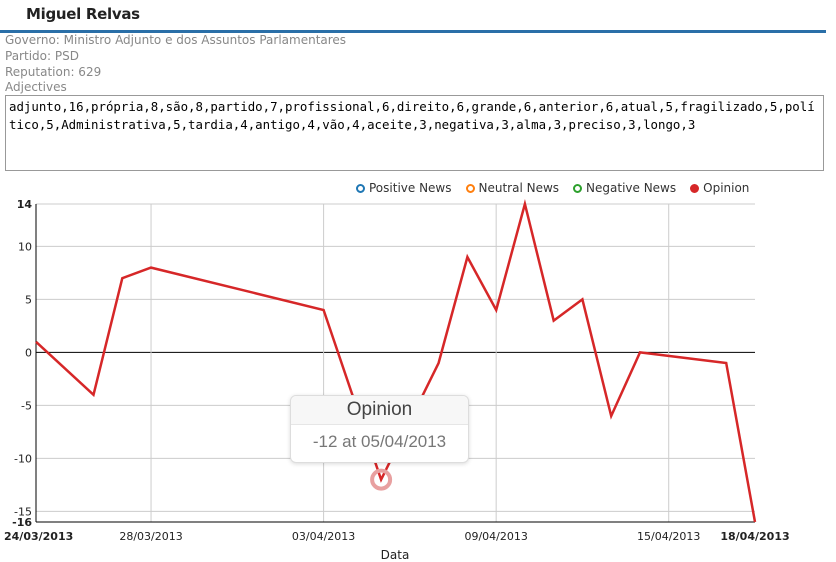  What do you see at coordinates (83, 14) in the screenshot?
I see `page-title: Miguel Relvas` at bounding box center [83, 14].